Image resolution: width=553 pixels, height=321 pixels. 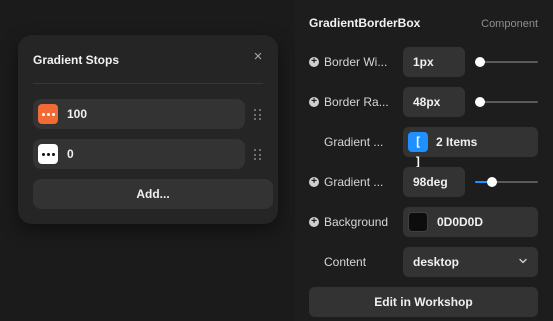 I want to click on border-width-slider, so click(x=506, y=62).